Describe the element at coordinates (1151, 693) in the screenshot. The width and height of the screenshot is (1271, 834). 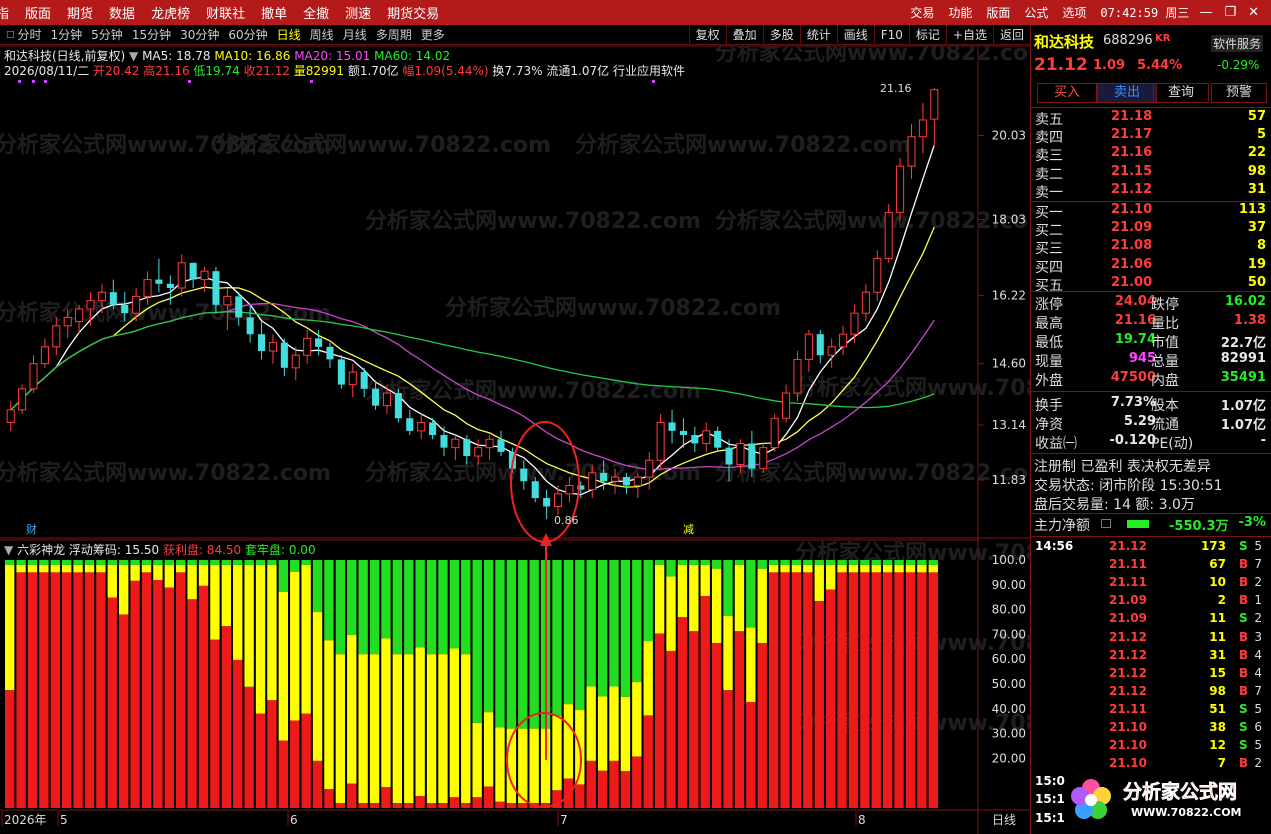
I see `tick-row: 21.12 98 B 7` at that location.